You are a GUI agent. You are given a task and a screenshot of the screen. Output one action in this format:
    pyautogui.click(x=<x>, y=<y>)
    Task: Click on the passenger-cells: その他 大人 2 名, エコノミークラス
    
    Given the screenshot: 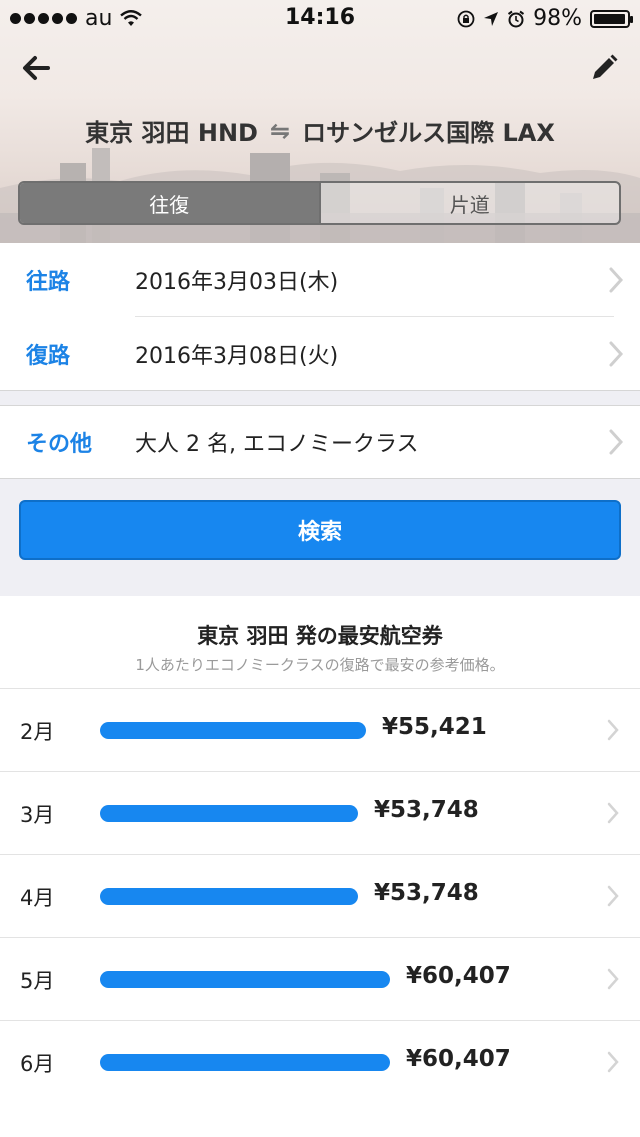 What is the action you would take?
    pyautogui.click(x=320, y=442)
    